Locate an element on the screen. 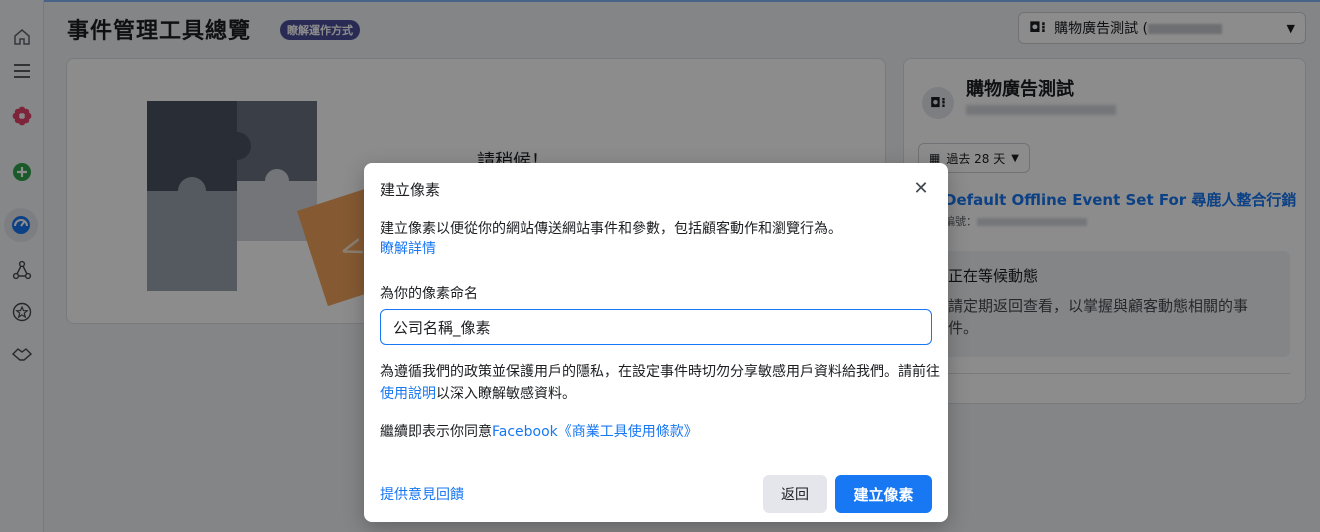 The height and width of the screenshot is (532, 1320). create-pixel-button: 建立像素 is located at coordinates (883, 494).